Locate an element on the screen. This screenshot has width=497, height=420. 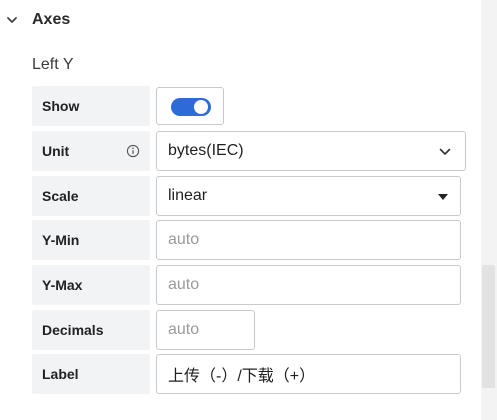
unit-select: bytes(IEC) is located at coordinates (311, 151).